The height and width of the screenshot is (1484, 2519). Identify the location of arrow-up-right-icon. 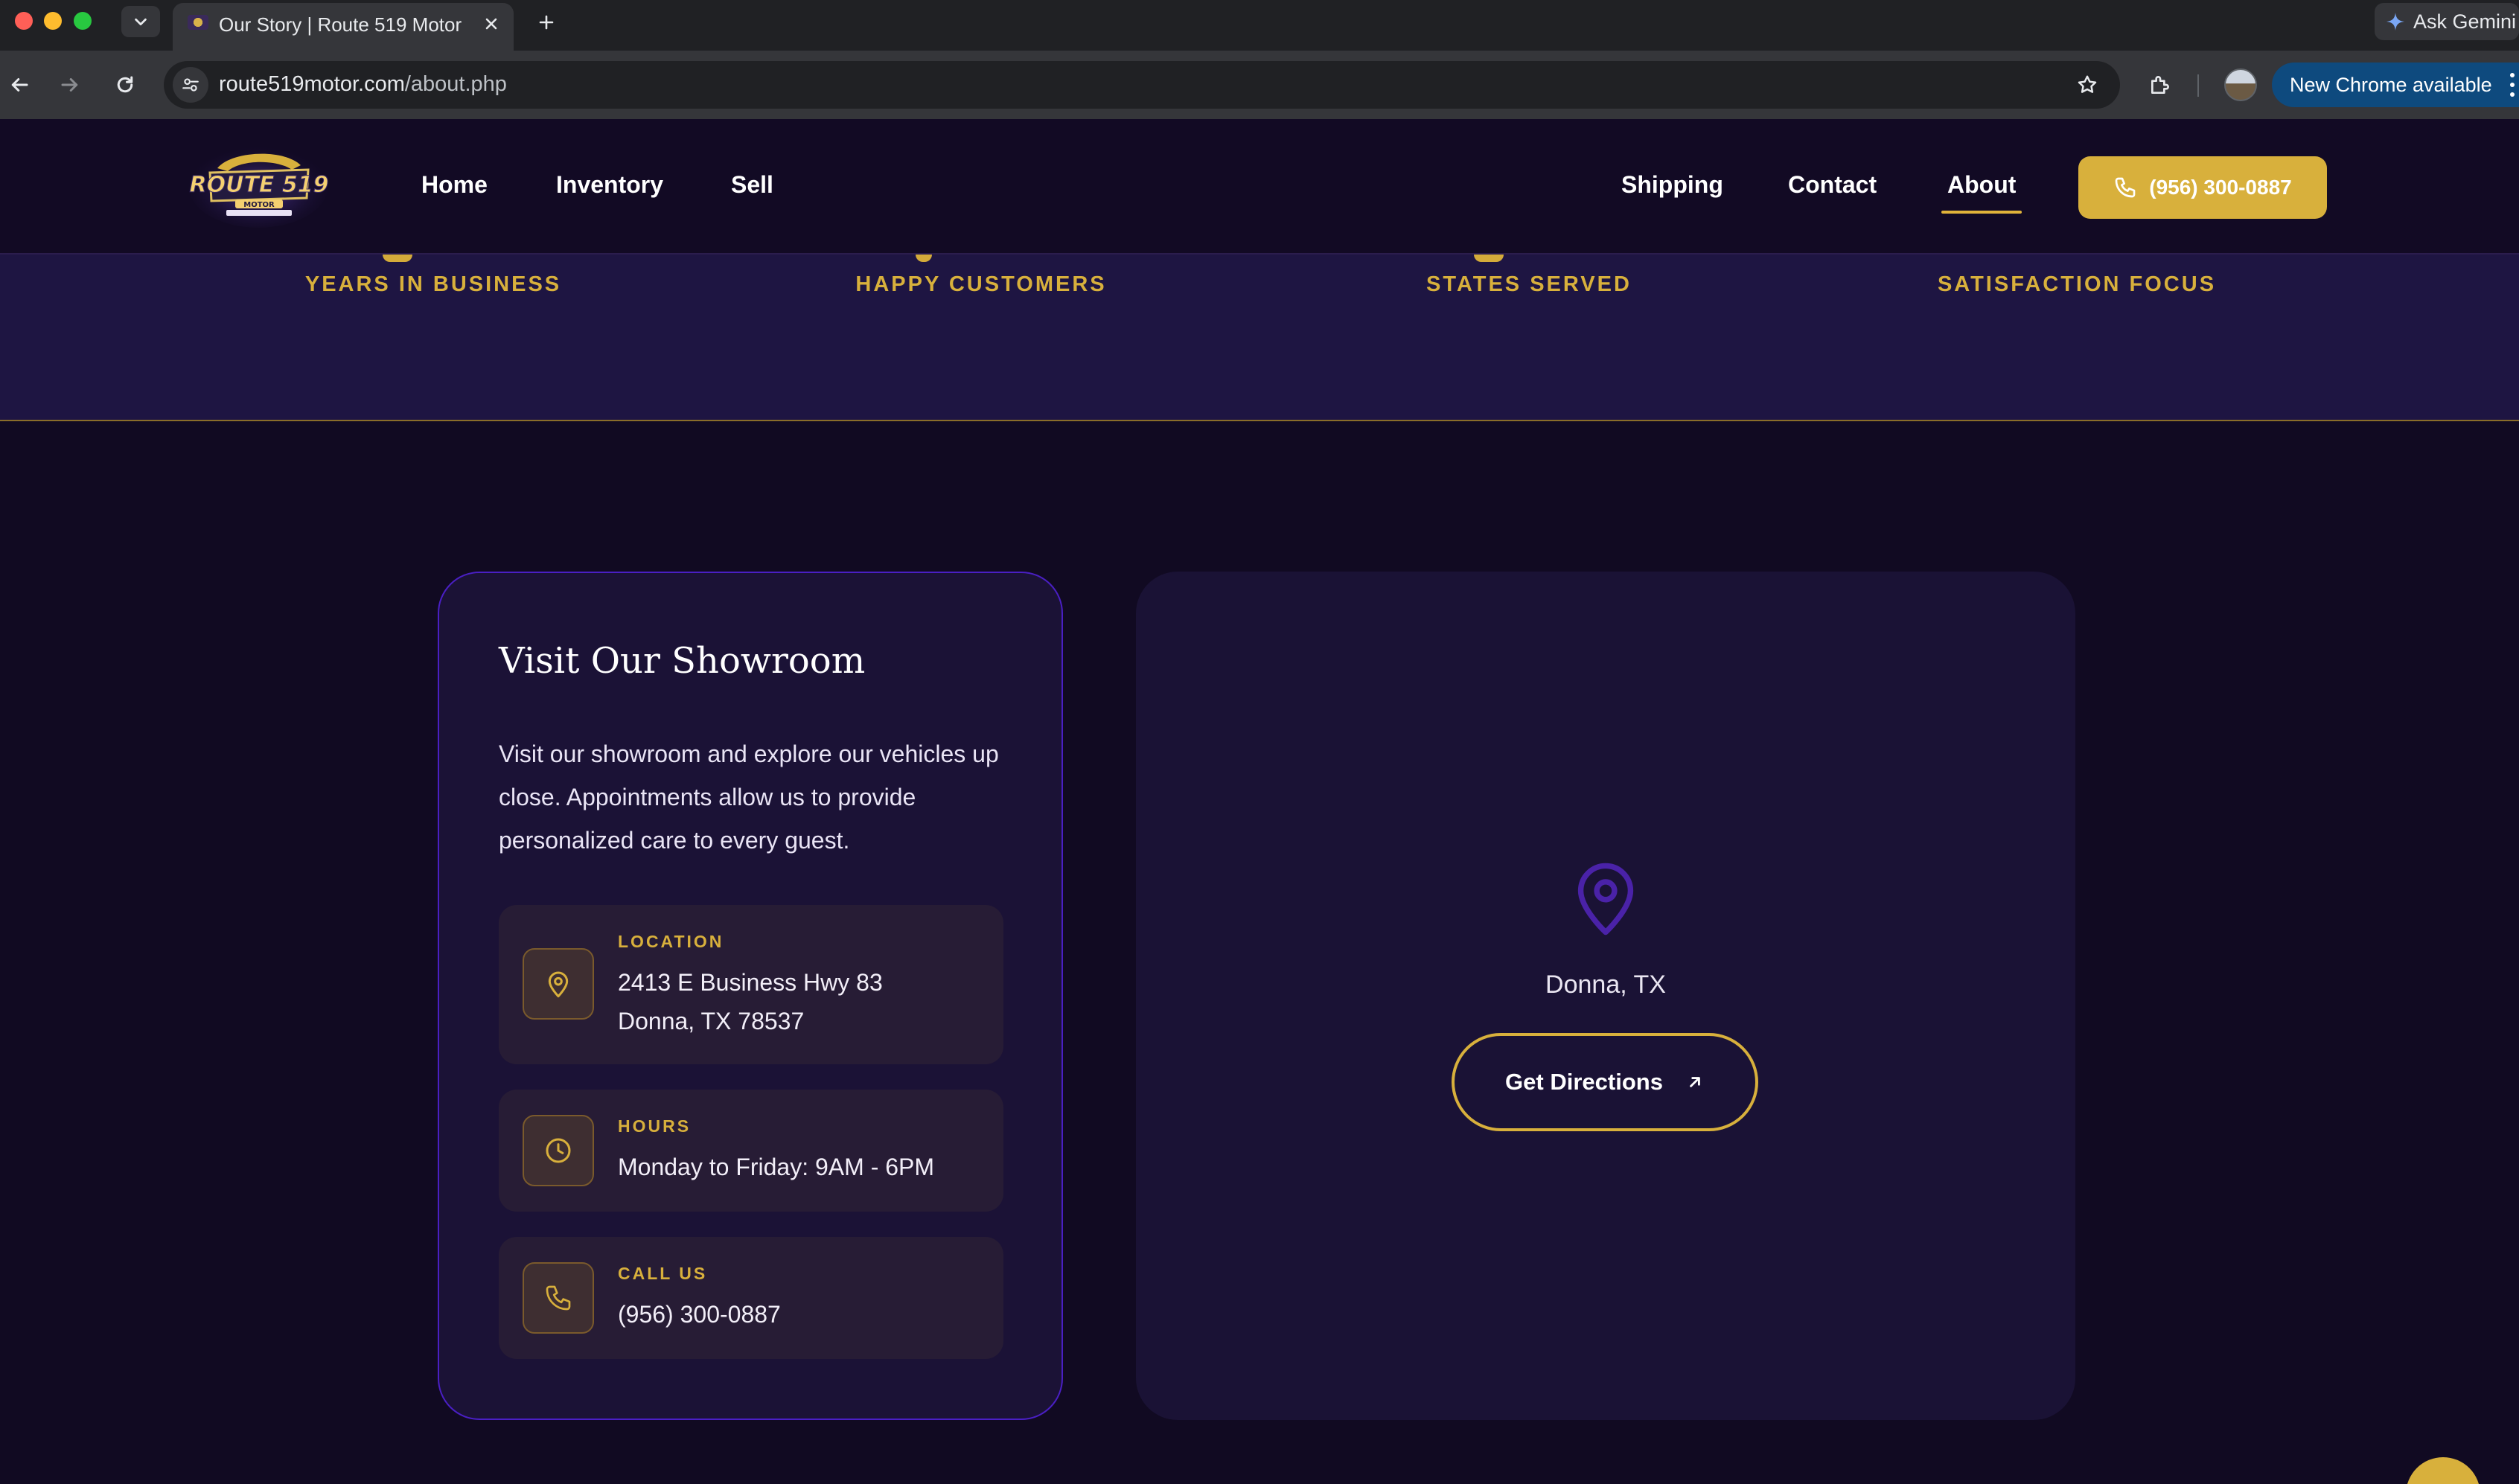
(1695, 1082).